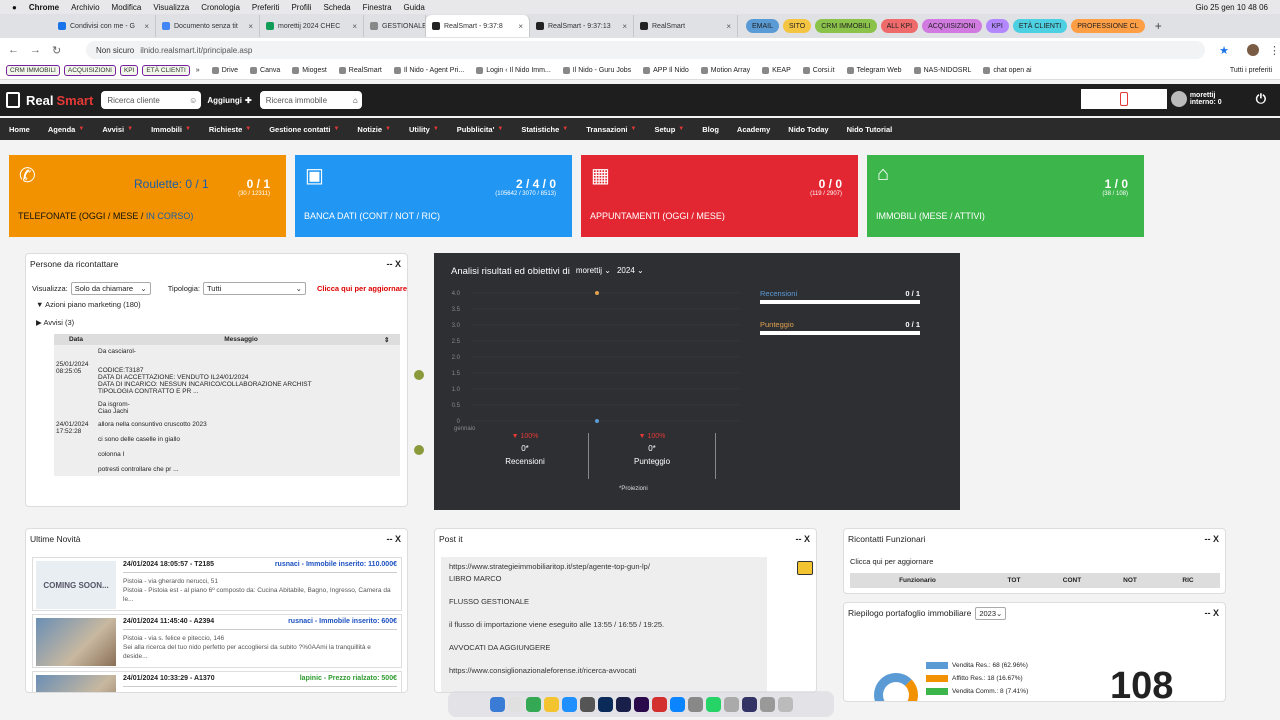 The height and width of the screenshot is (720, 1280). What do you see at coordinates (395, 26) in the screenshot?
I see `browser-tab: GESTIONALE` at bounding box center [395, 26].